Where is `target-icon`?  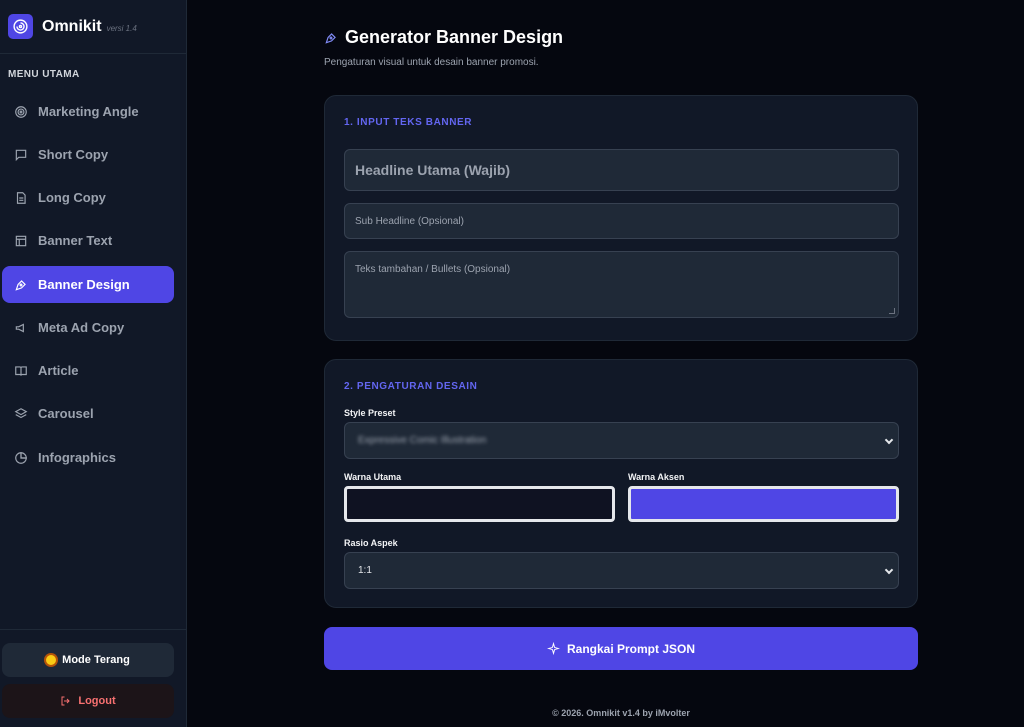 target-icon is located at coordinates (21, 111).